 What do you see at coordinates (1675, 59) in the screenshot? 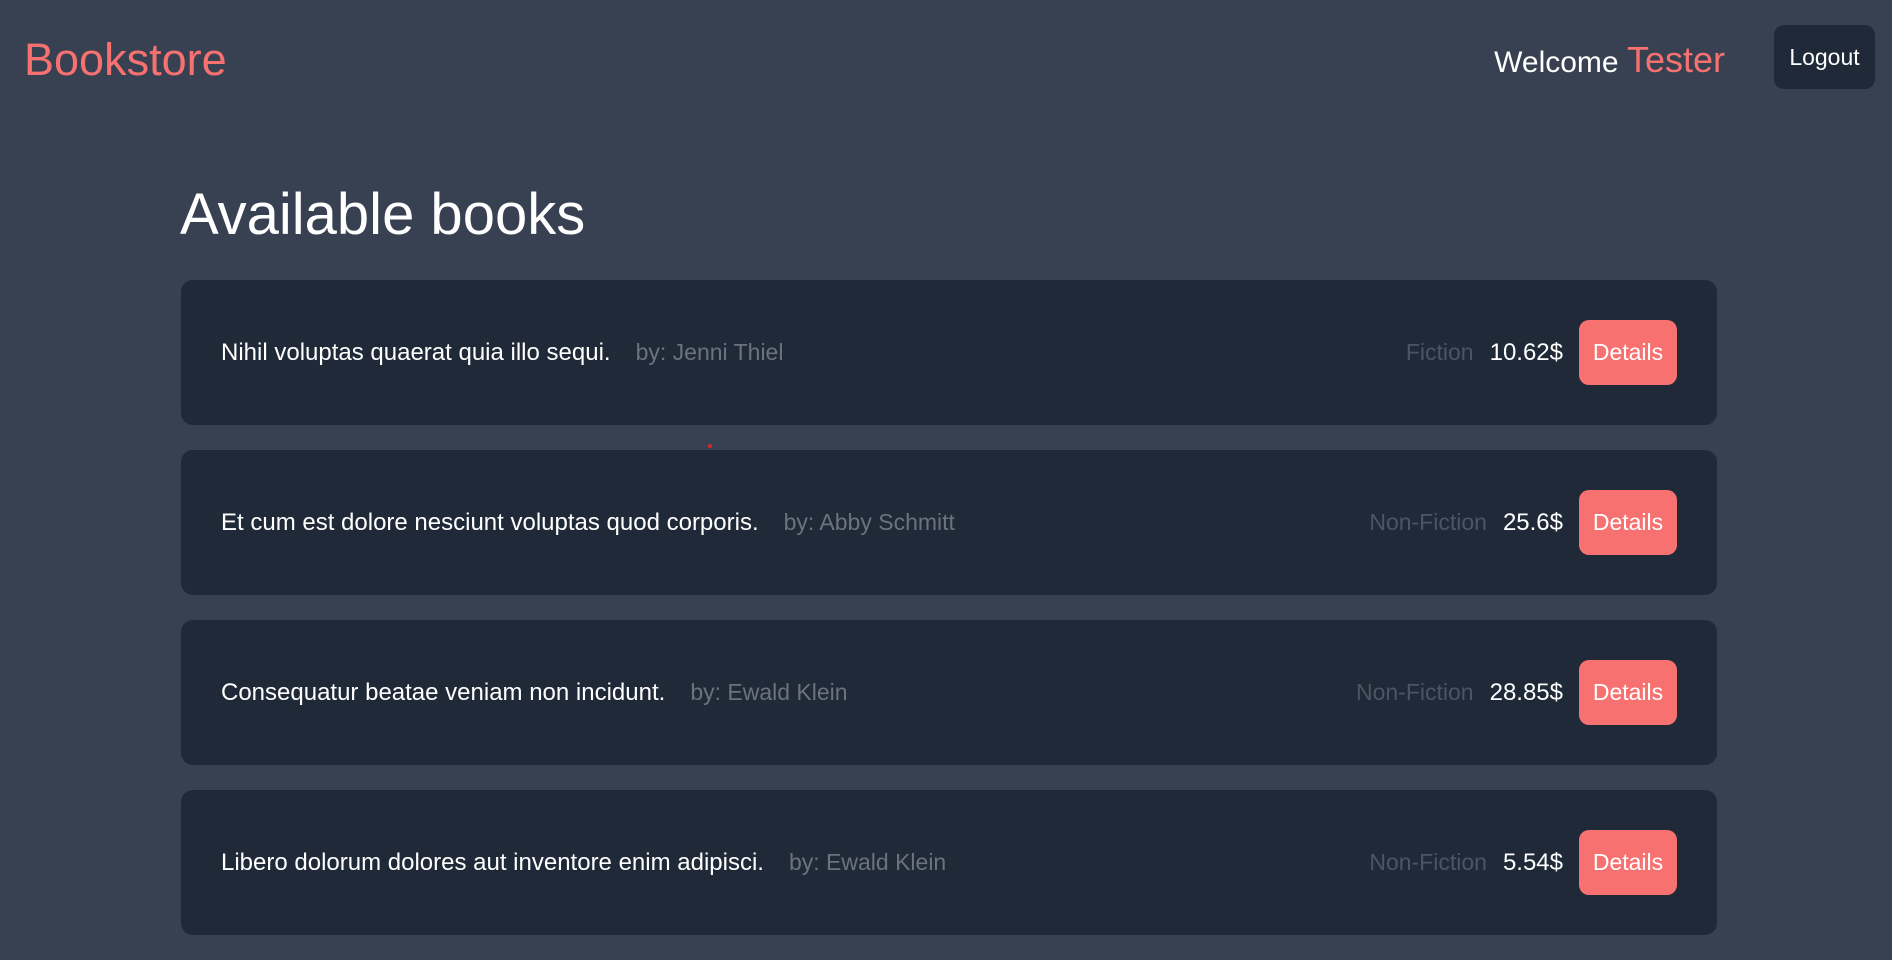
I see `username: Tester` at bounding box center [1675, 59].